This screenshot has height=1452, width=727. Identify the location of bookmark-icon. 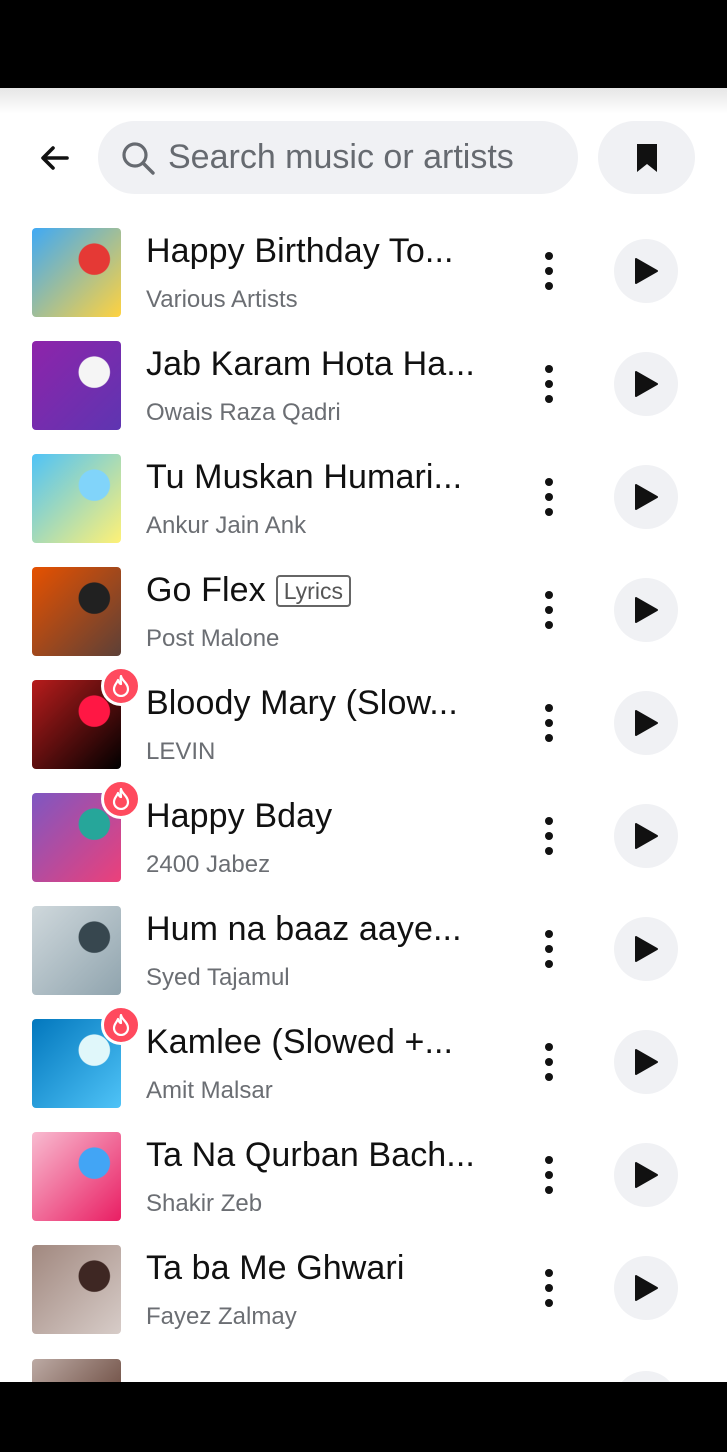
(646, 157).